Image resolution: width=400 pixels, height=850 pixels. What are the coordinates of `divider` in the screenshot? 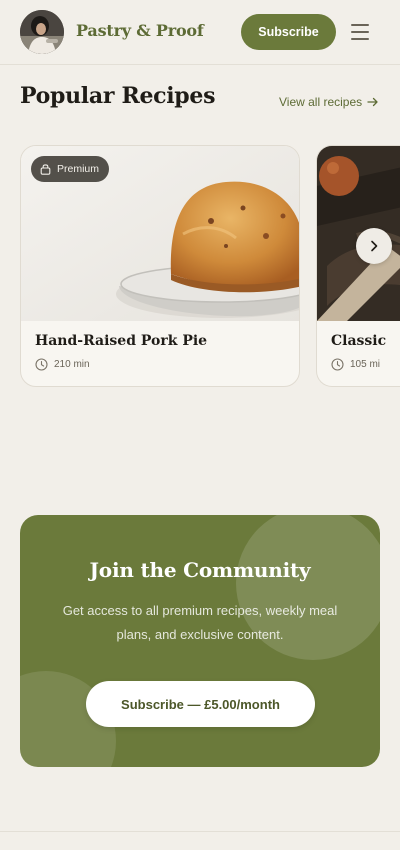 It's located at (200, 831).